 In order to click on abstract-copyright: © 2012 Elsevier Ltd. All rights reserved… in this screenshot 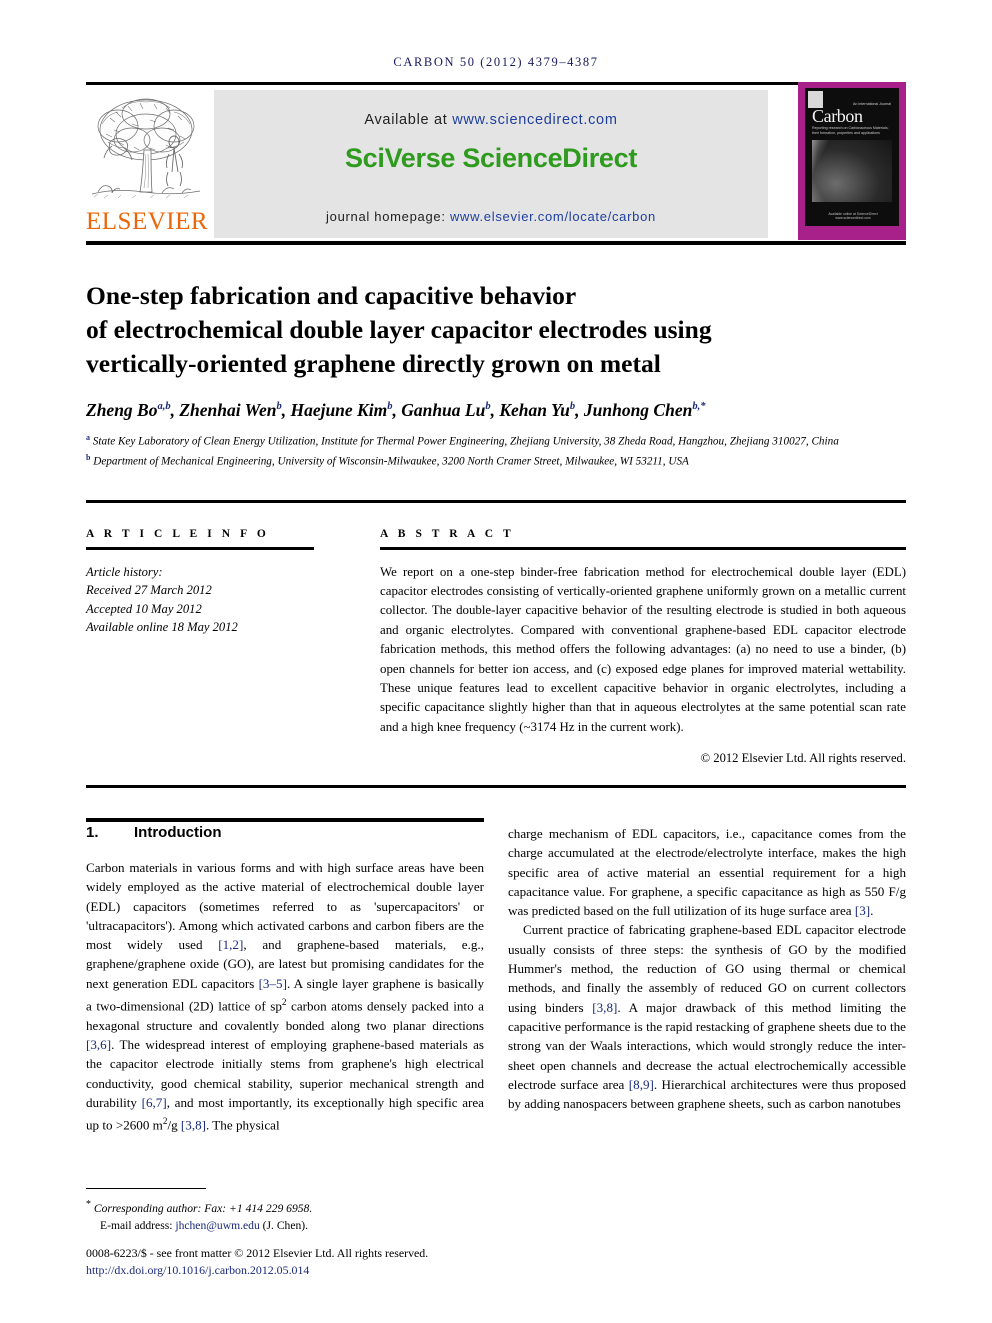, I will do `click(803, 758)`.